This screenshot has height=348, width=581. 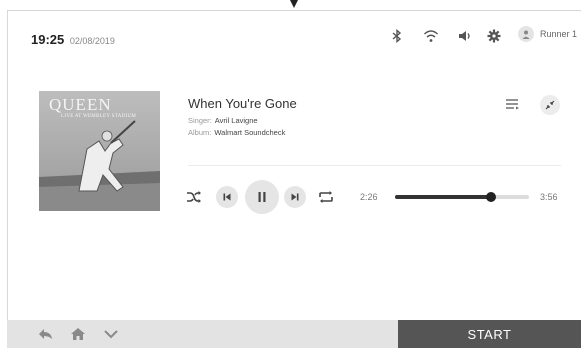 I want to click on singer-value: Avril Lavigne, so click(x=236, y=120).